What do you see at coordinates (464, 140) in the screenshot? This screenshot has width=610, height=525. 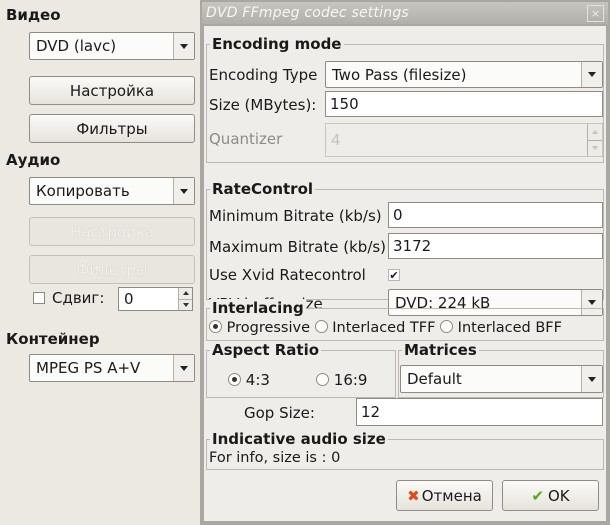 I see `quantizer-spinbox: 4` at bounding box center [464, 140].